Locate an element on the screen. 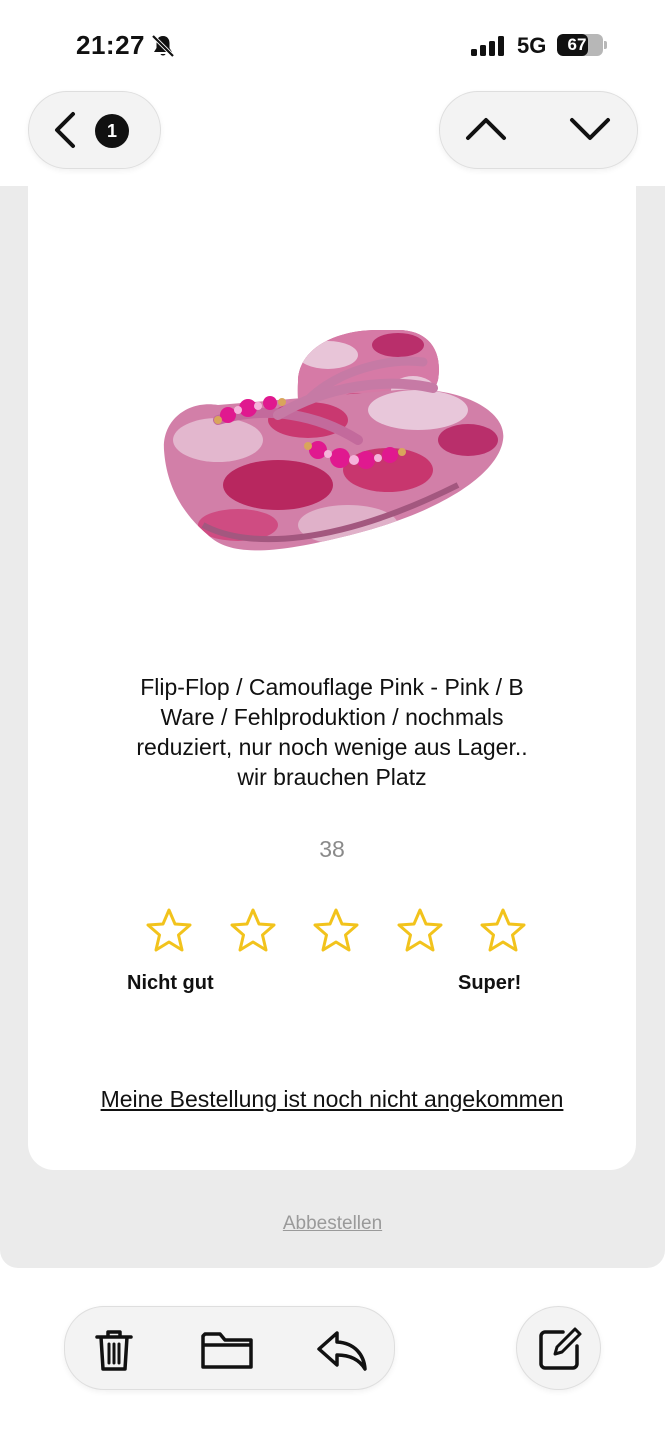  product-size: 38 is located at coordinates (332, 849).